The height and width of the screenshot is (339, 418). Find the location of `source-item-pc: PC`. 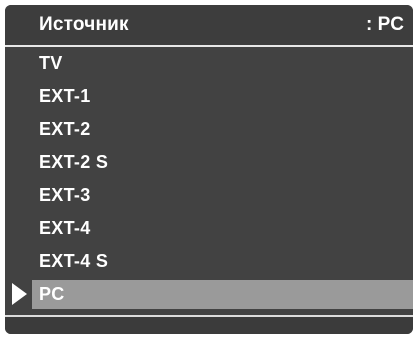

source-item-pc: PC is located at coordinates (209, 294).